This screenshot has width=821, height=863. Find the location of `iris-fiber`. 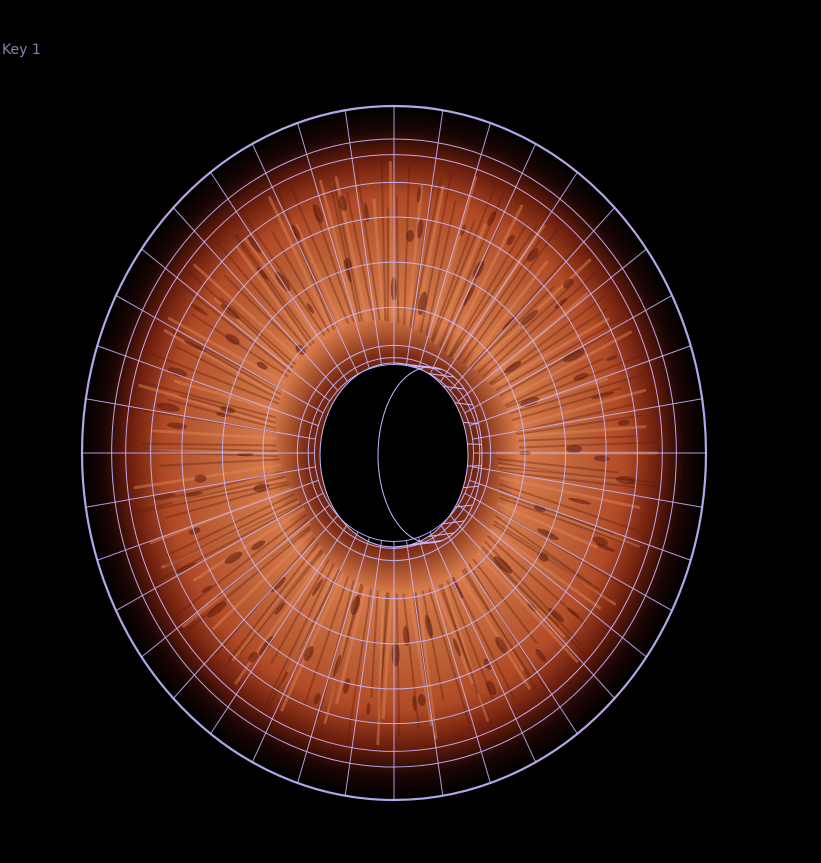

iris-fiber is located at coordinates (397, 259).